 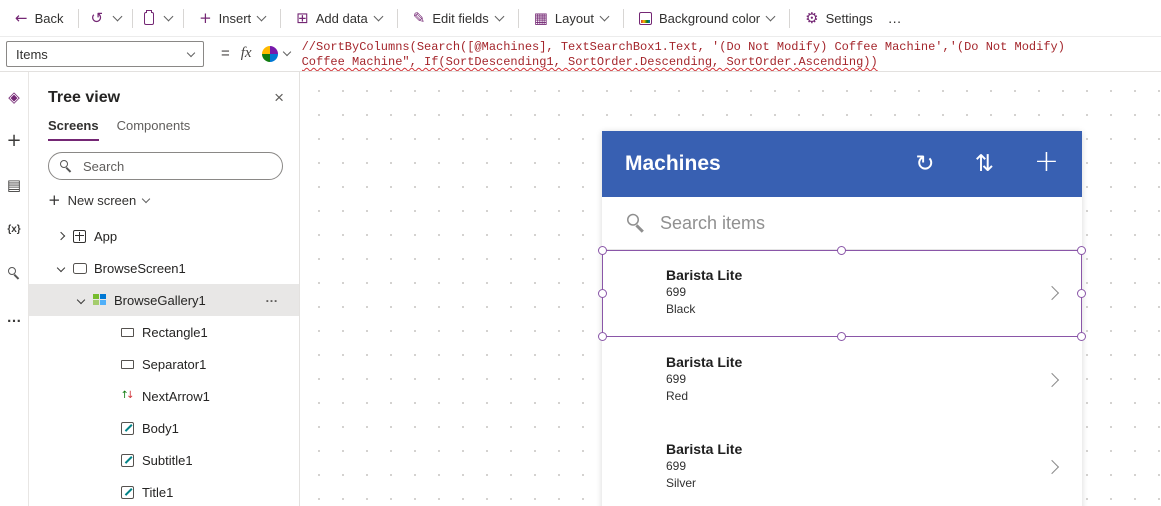 What do you see at coordinates (106, 236) in the screenshot?
I see `tree-item-label: App` at bounding box center [106, 236].